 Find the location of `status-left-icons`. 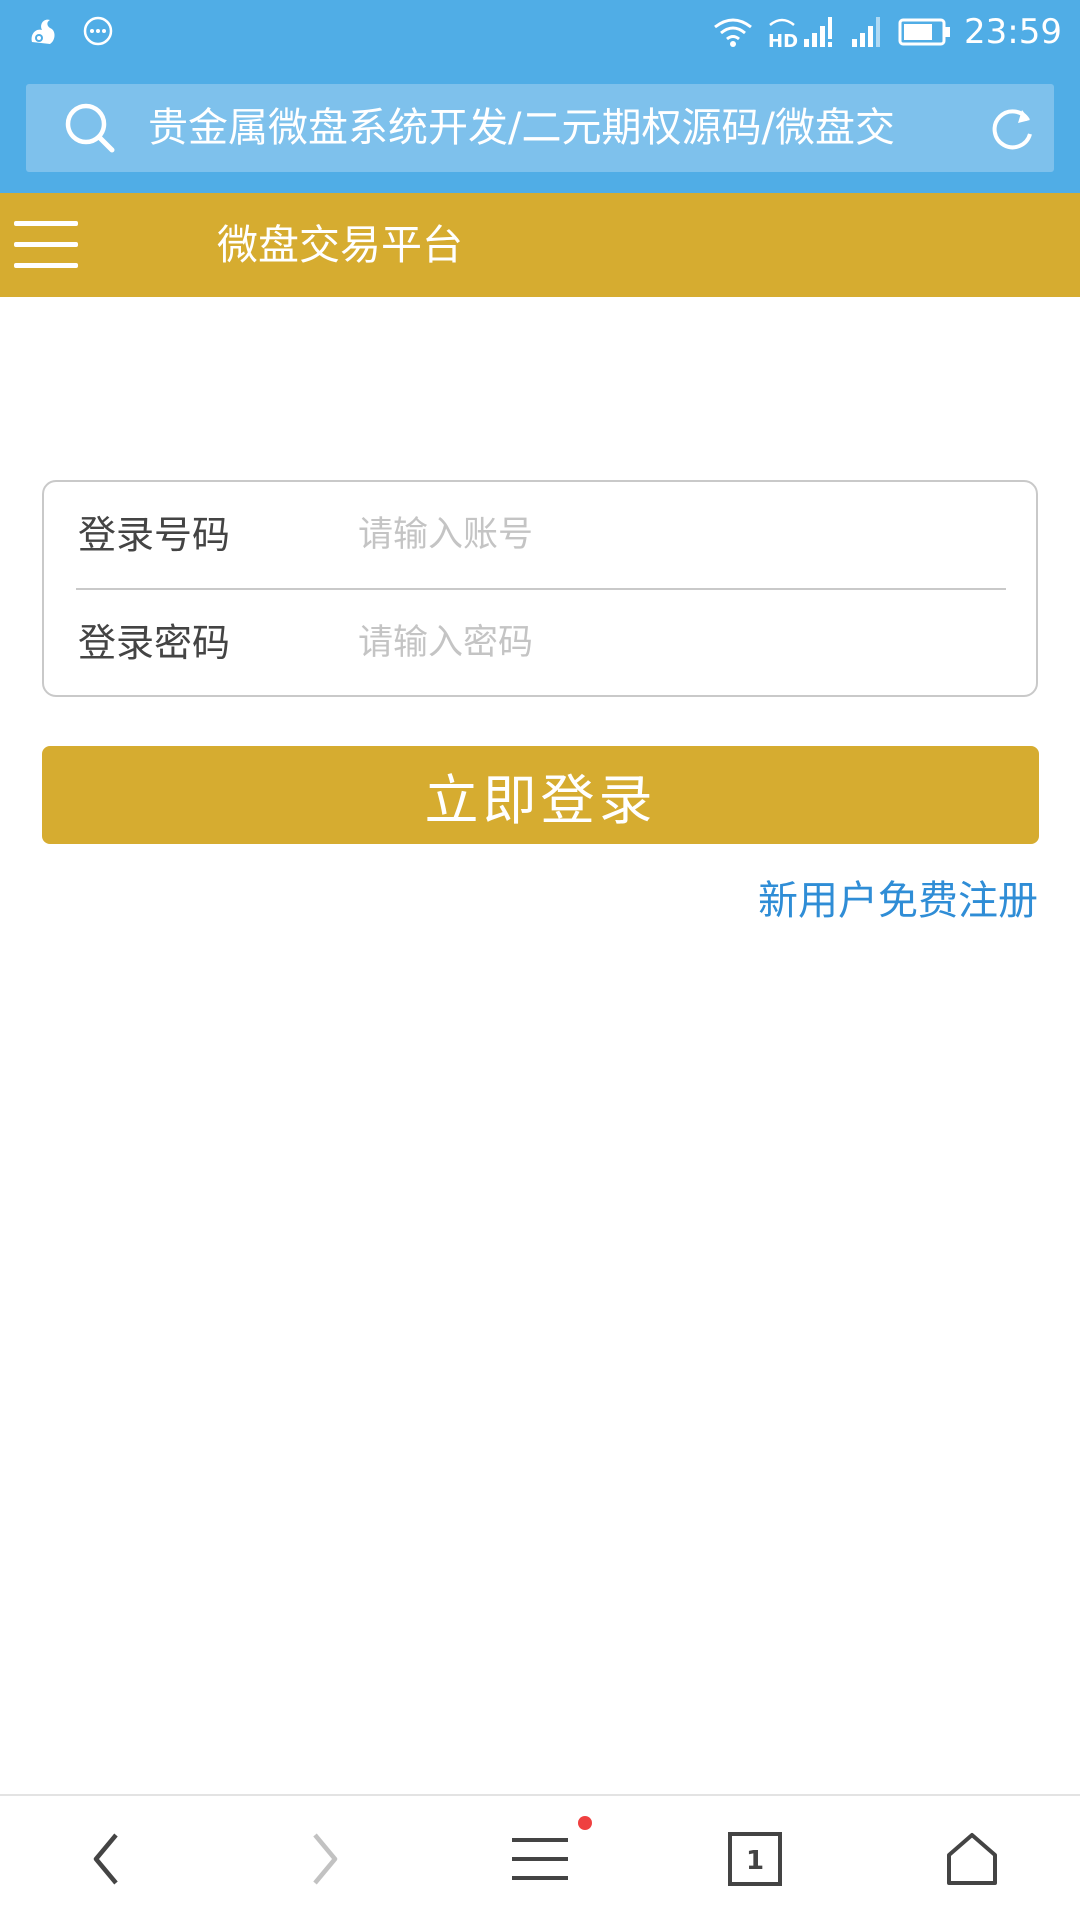

status-left-icons is located at coordinates (70, 31).